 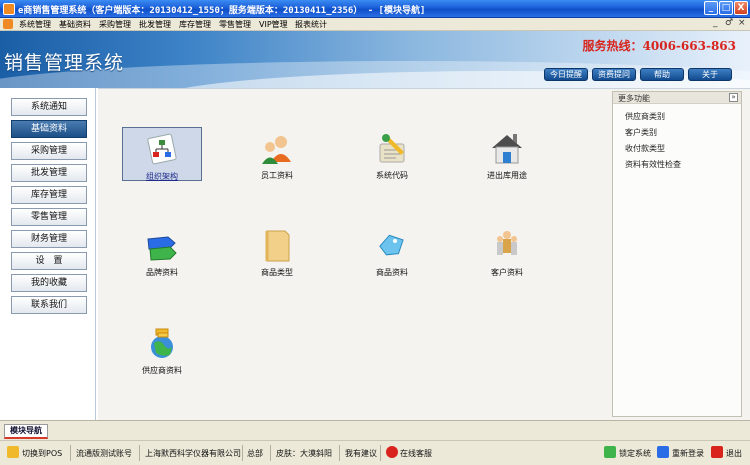 I want to click on exit-icon, so click(x=717, y=452).